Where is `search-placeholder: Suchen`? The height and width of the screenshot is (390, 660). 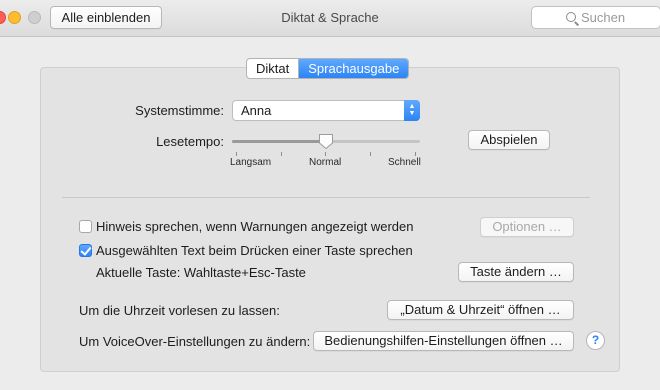
search-placeholder: Suchen is located at coordinates (603, 17).